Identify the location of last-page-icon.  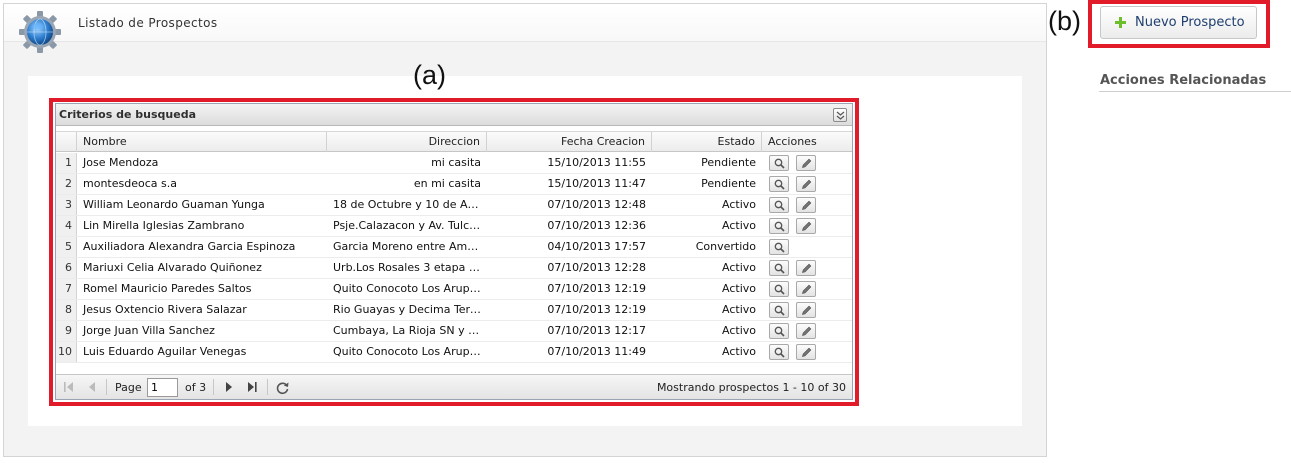
(252, 387).